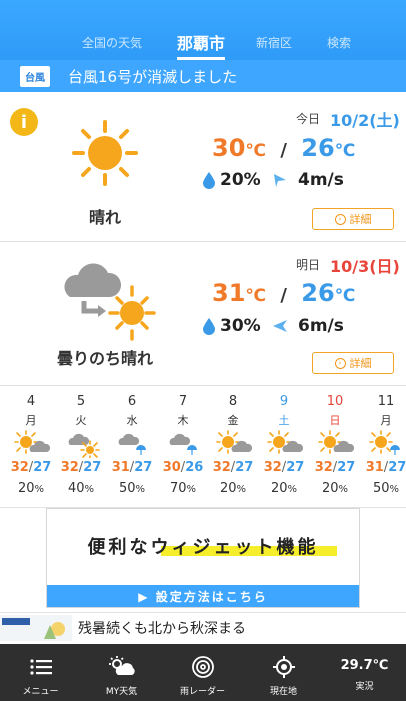 Image resolution: width=406 pixels, height=701 pixels. Describe the element at coordinates (81, 420) in the screenshot. I see `forecast-weekday: 火` at that location.